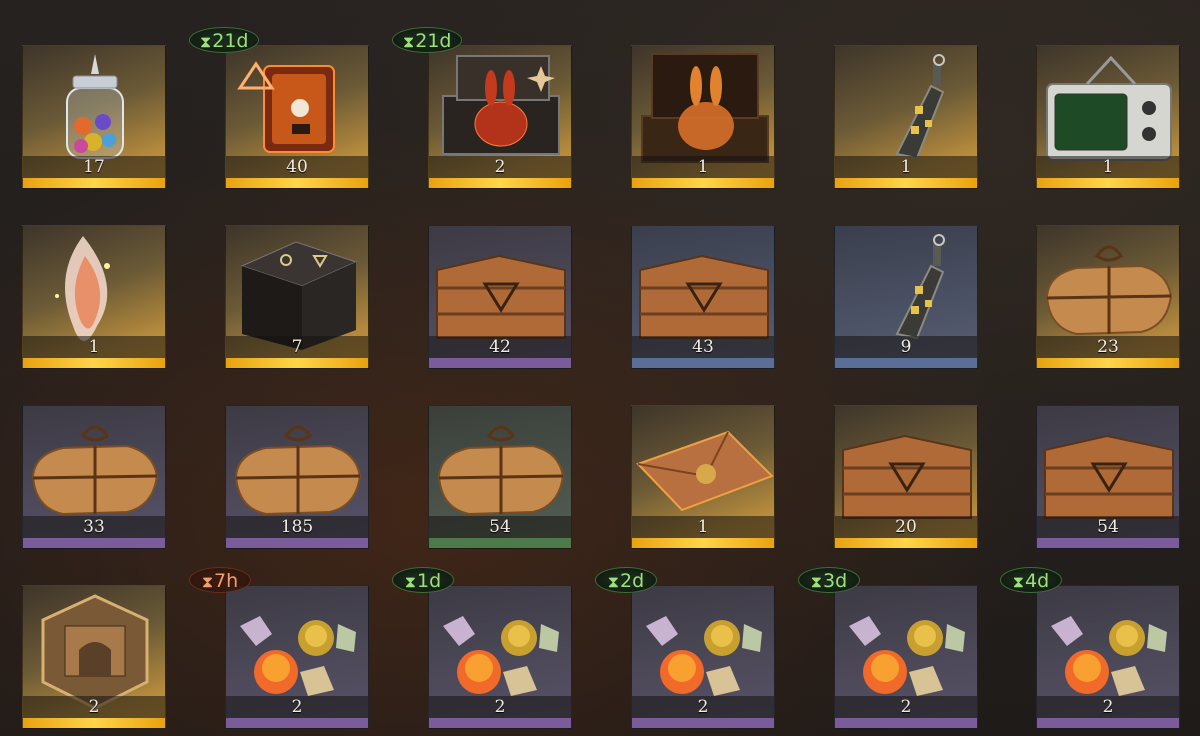 This screenshot has height=736, width=1200. Describe the element at coordinates (906, 527) in the screenshot. I see `item-count: 20` at that location.